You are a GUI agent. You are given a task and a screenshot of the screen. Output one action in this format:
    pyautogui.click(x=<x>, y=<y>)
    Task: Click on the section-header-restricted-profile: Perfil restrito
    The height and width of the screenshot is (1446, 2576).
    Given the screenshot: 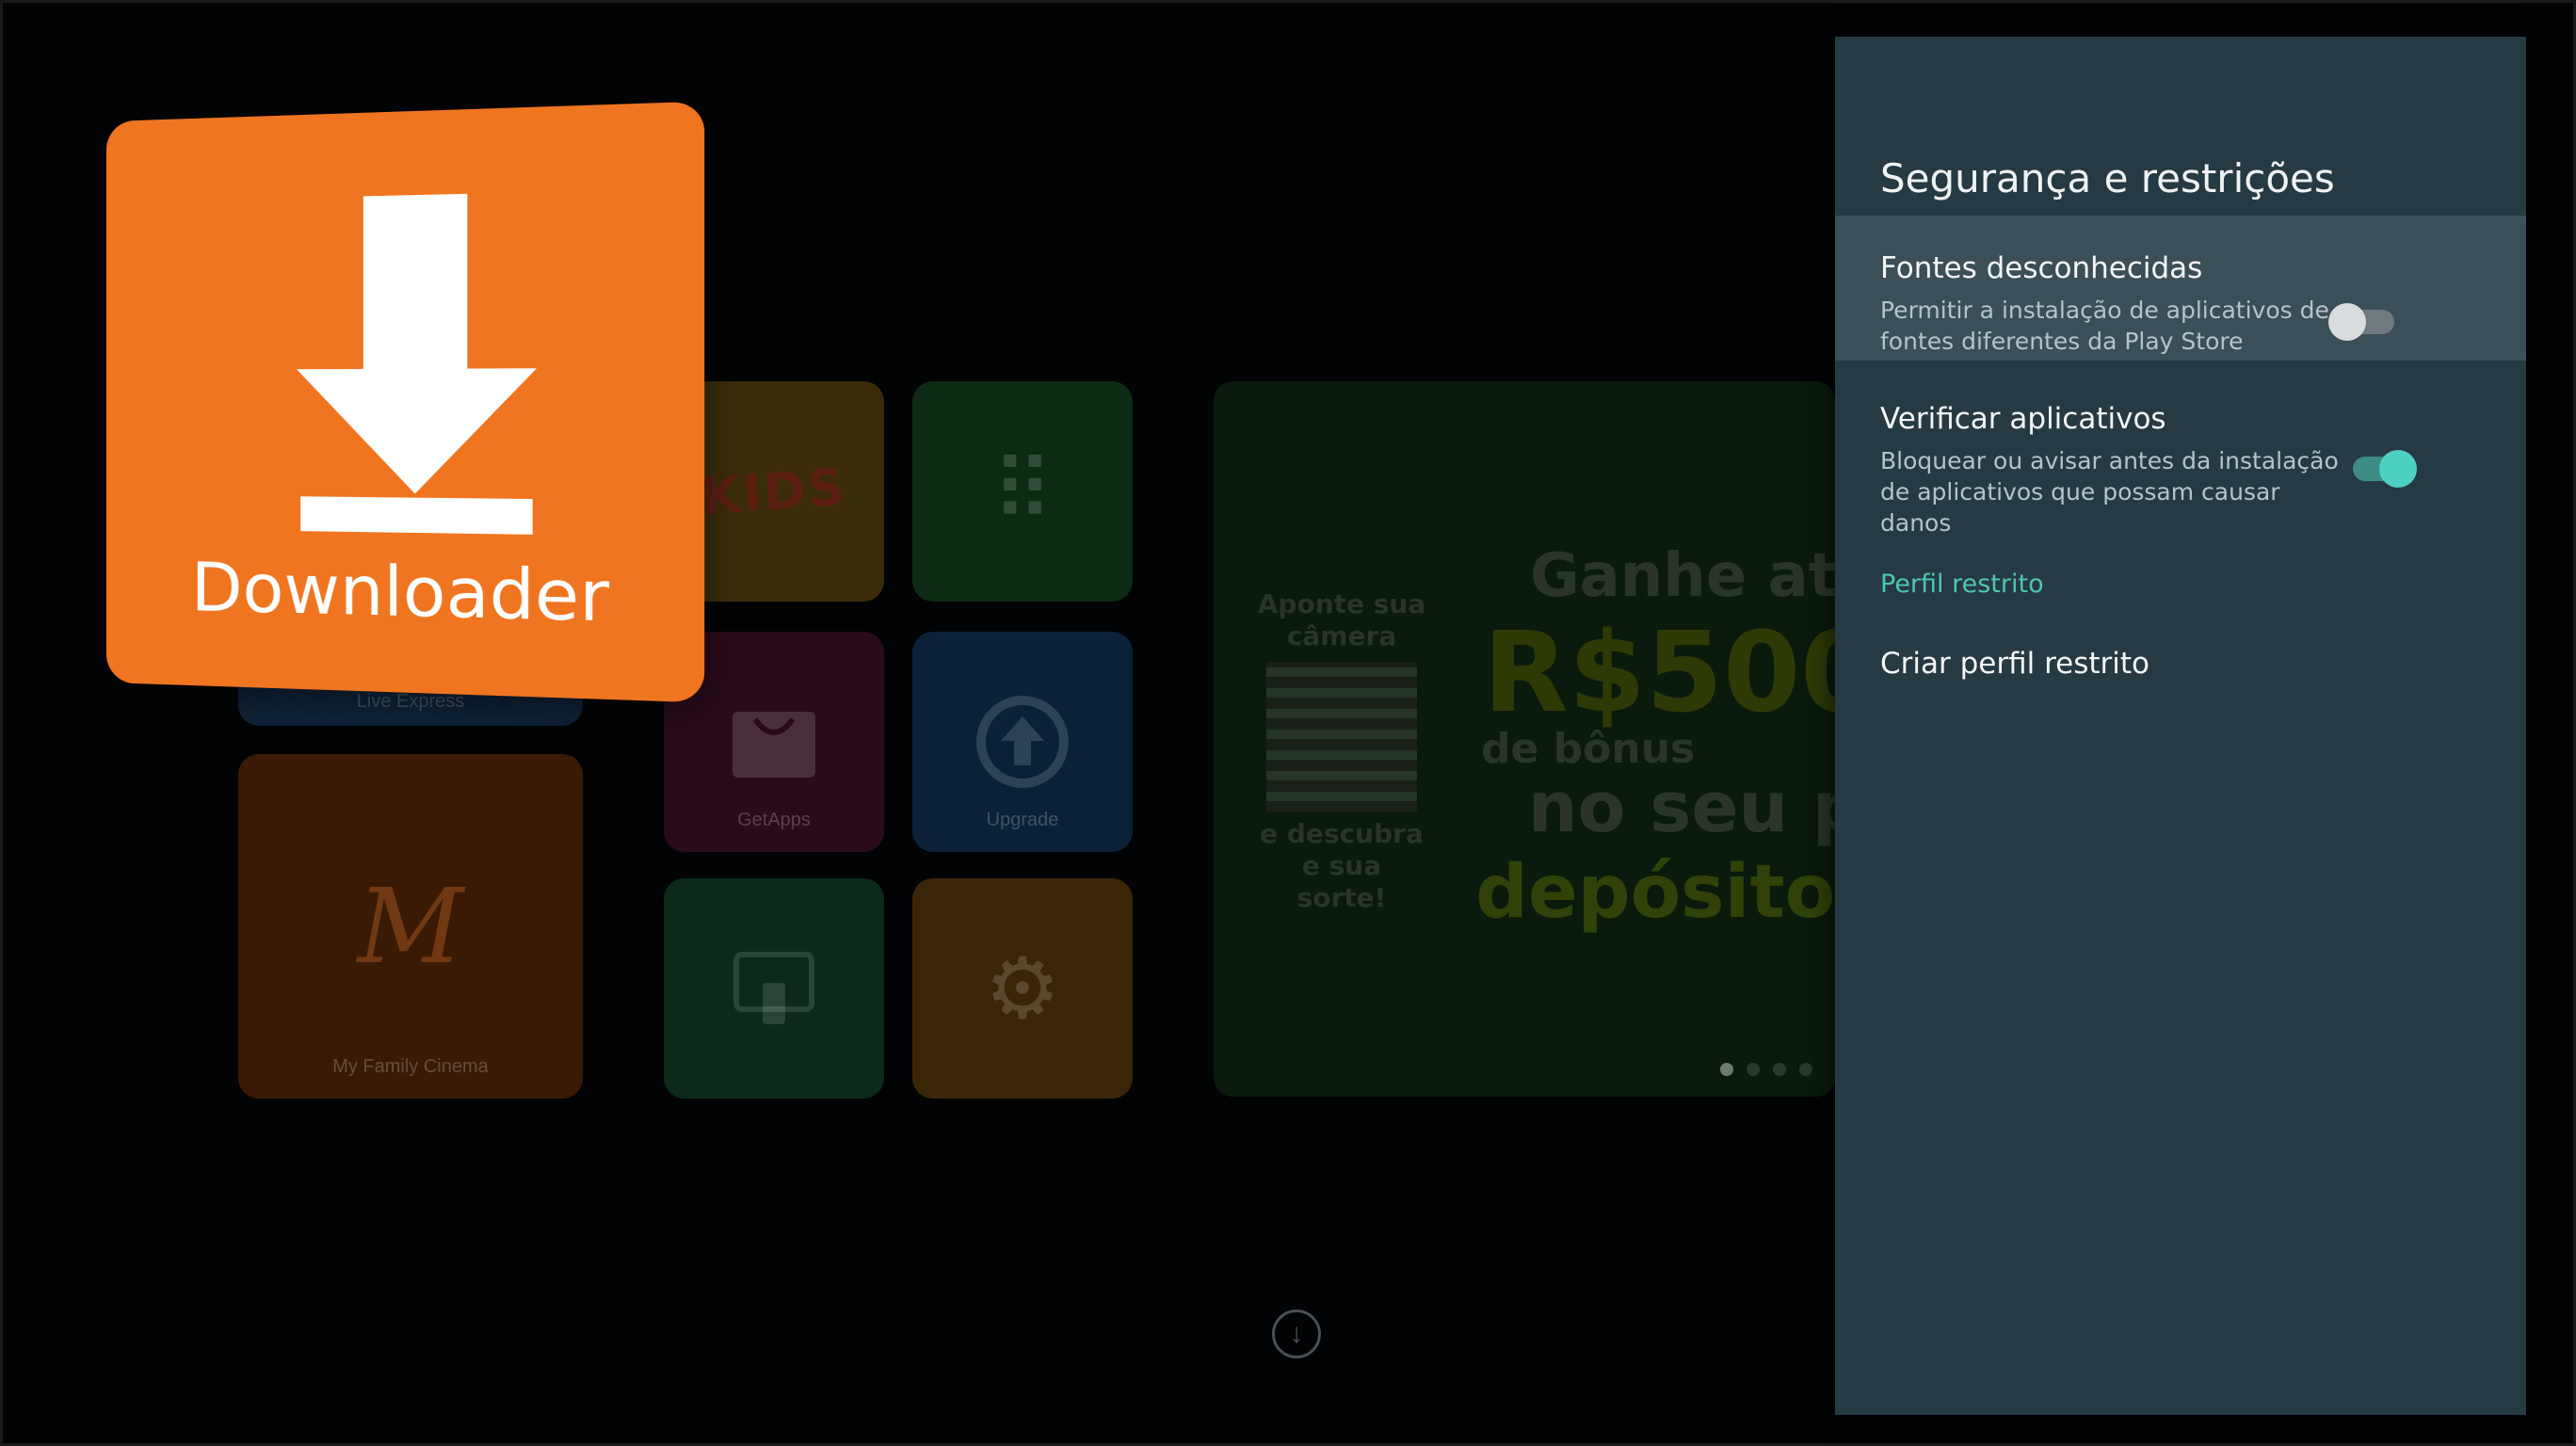 What is the action you would take?
    pyautogui.click(x=1962, y=584)
    